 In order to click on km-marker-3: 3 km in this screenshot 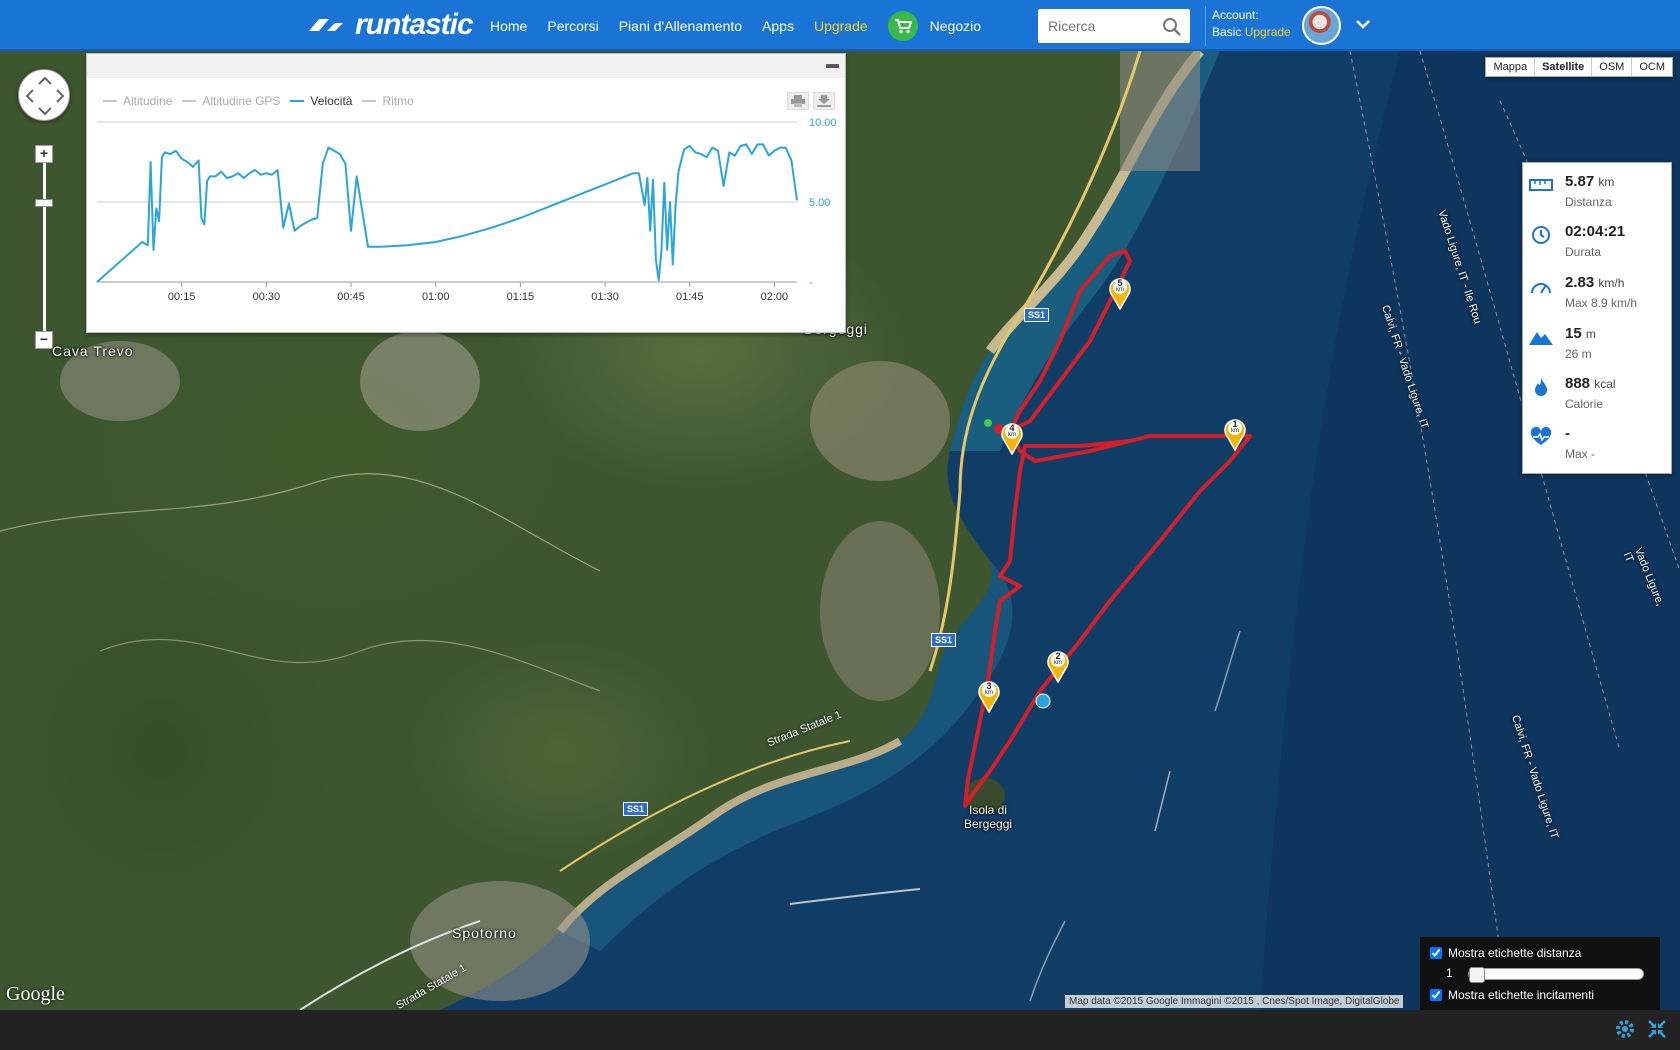, I will do `click(989, 696)`.